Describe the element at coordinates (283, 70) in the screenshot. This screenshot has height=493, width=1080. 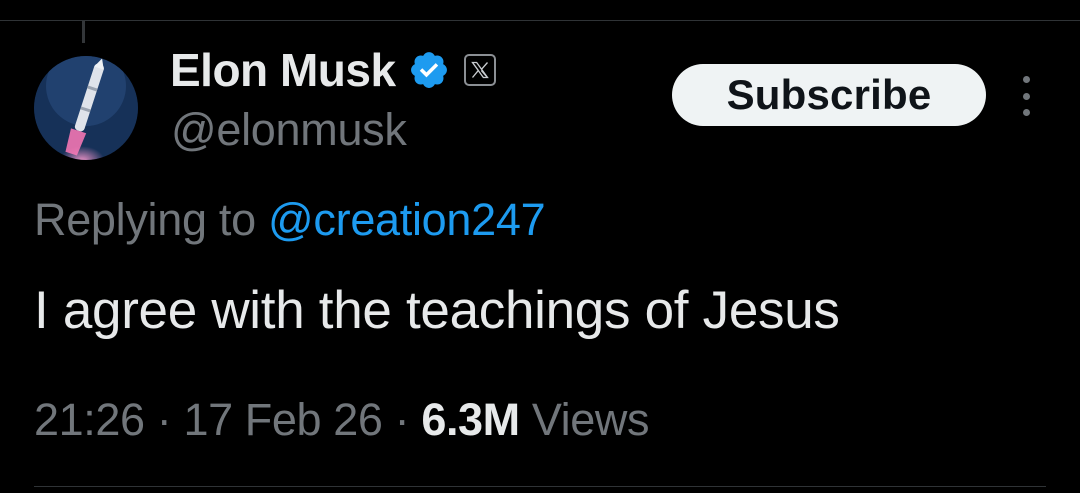
I see `author-display-name: Elon Musk` at that location.